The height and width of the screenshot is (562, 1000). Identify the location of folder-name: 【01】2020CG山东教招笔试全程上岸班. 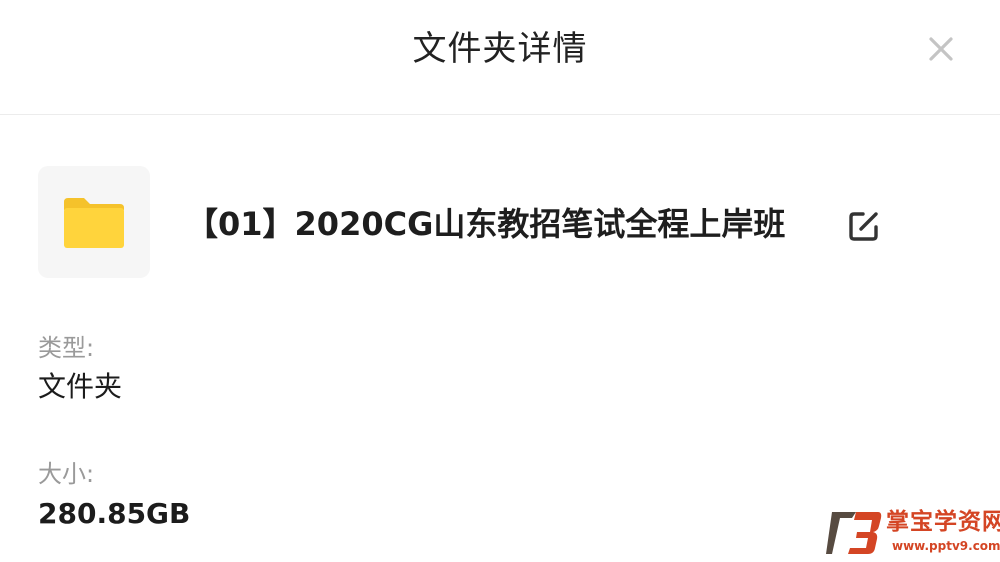
(486, 224).